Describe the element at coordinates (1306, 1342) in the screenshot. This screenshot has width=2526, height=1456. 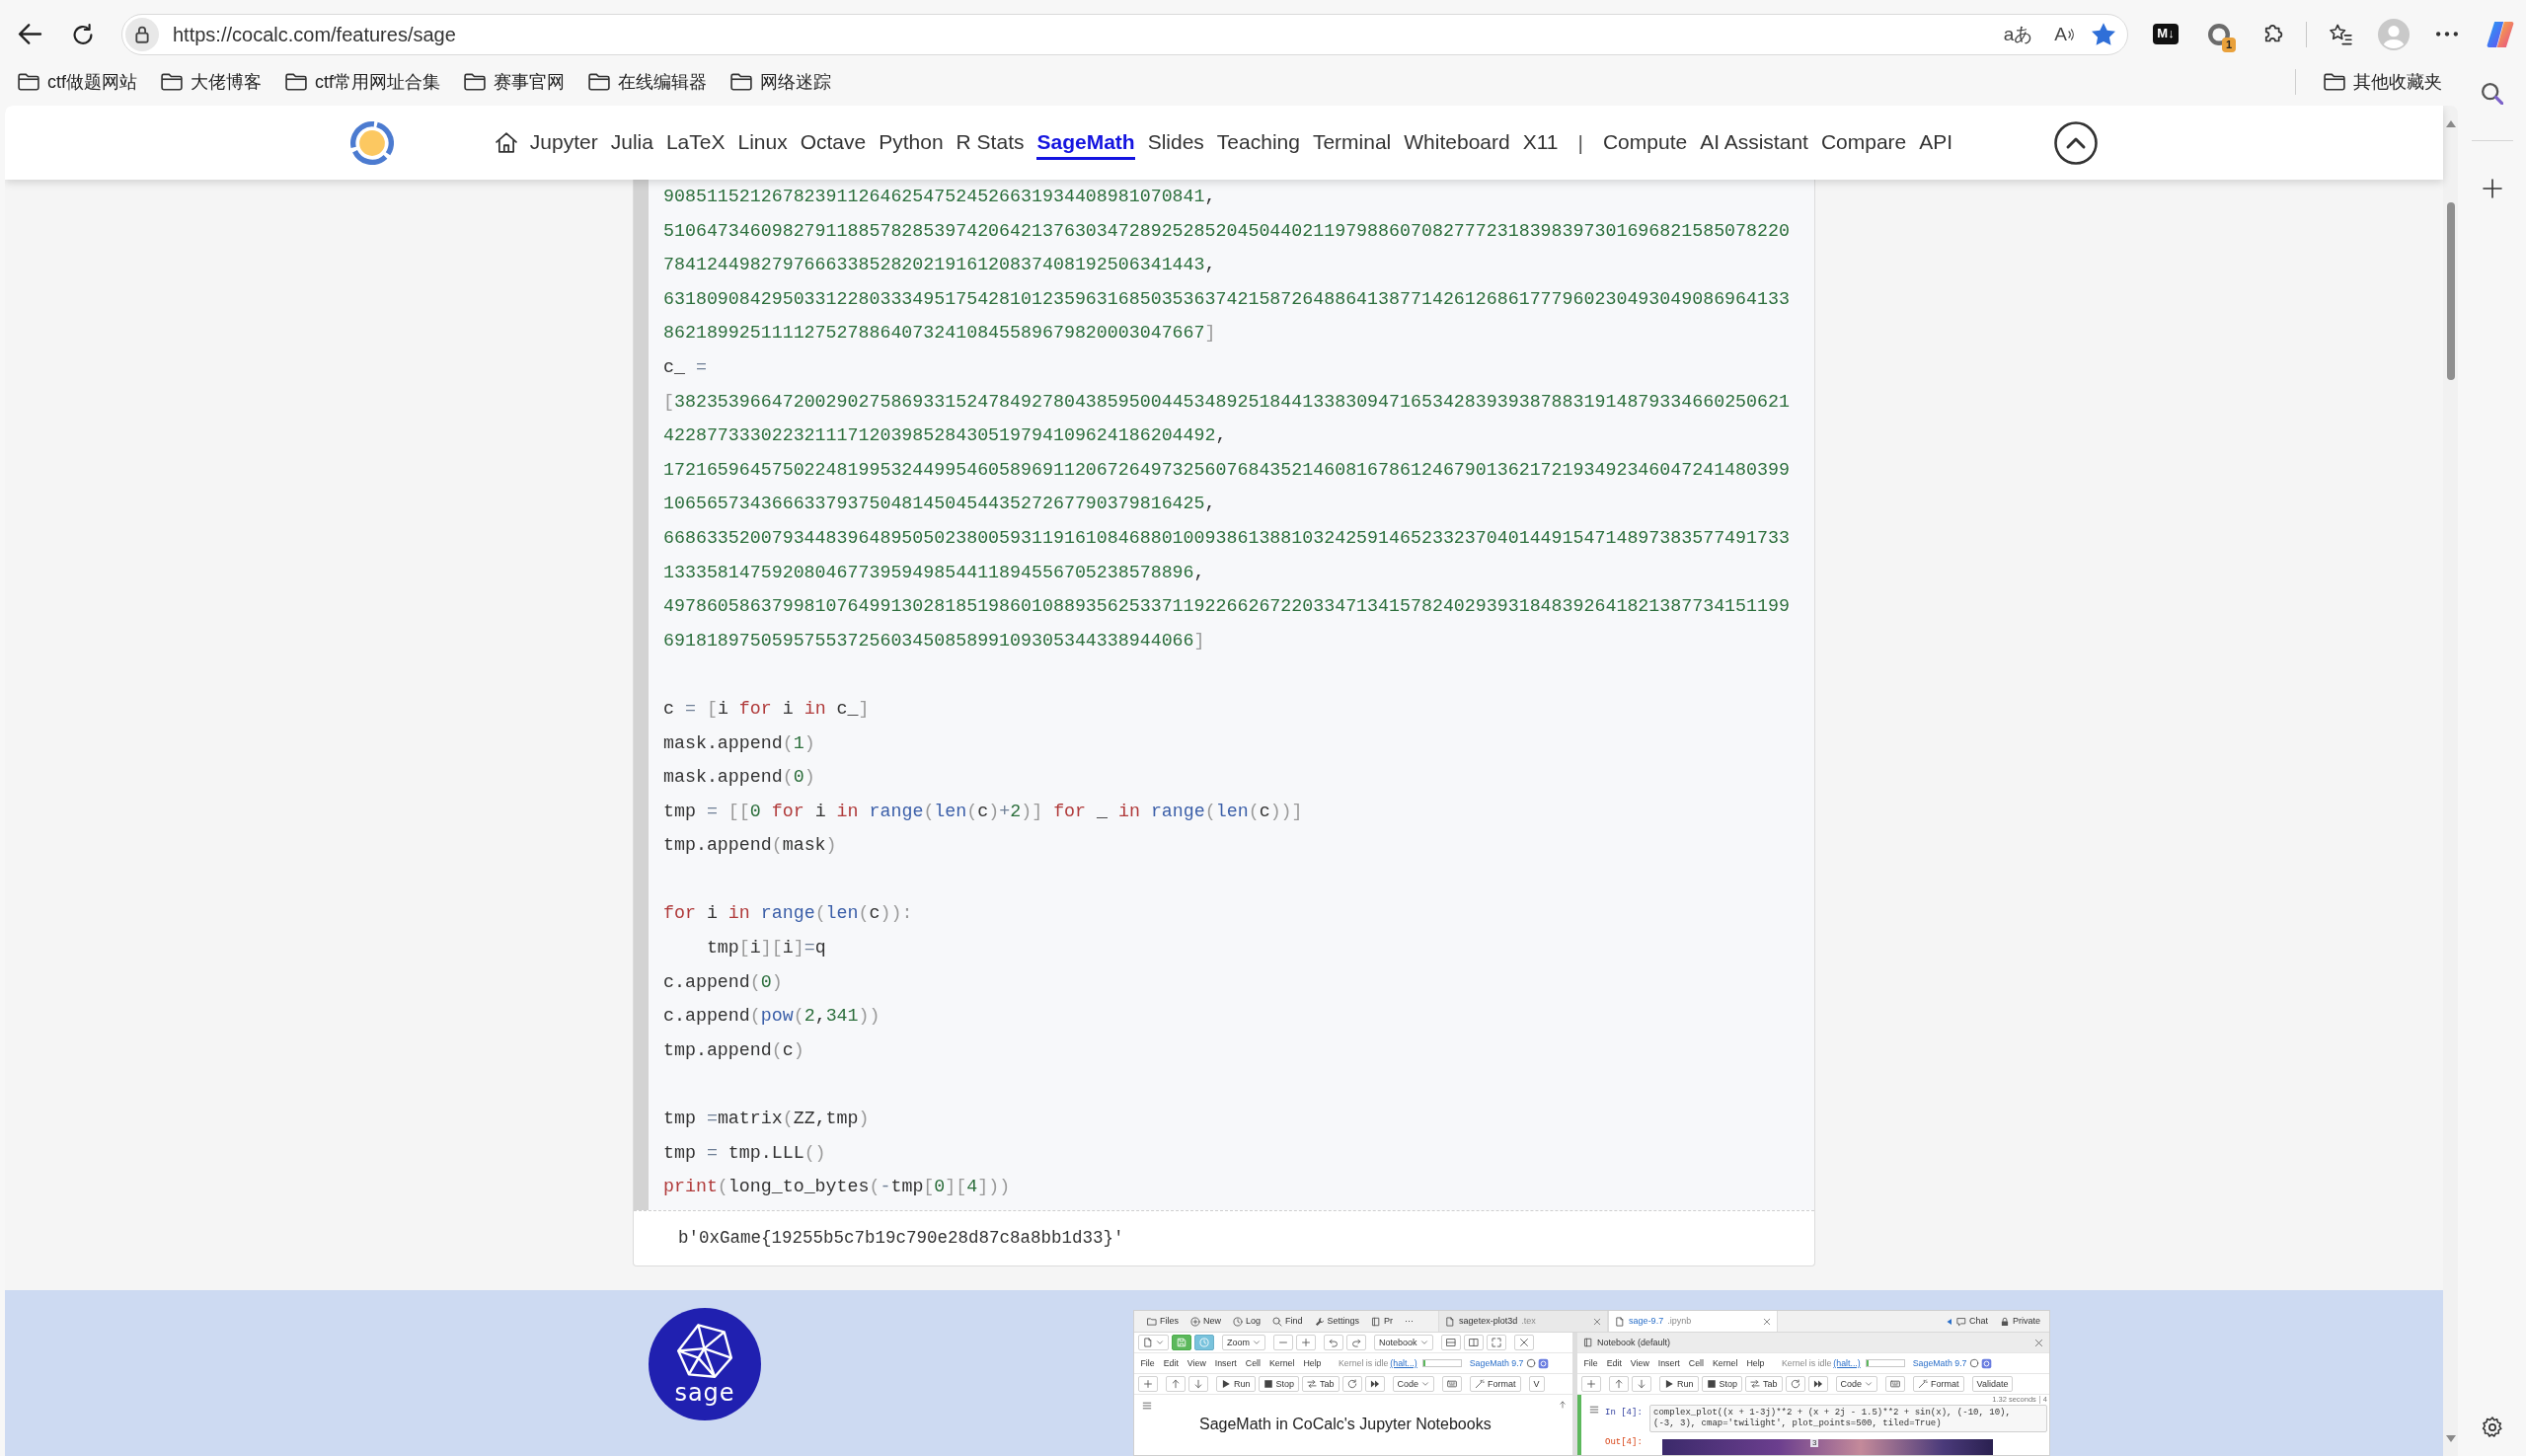
I see `zoom-in-button` at that location.